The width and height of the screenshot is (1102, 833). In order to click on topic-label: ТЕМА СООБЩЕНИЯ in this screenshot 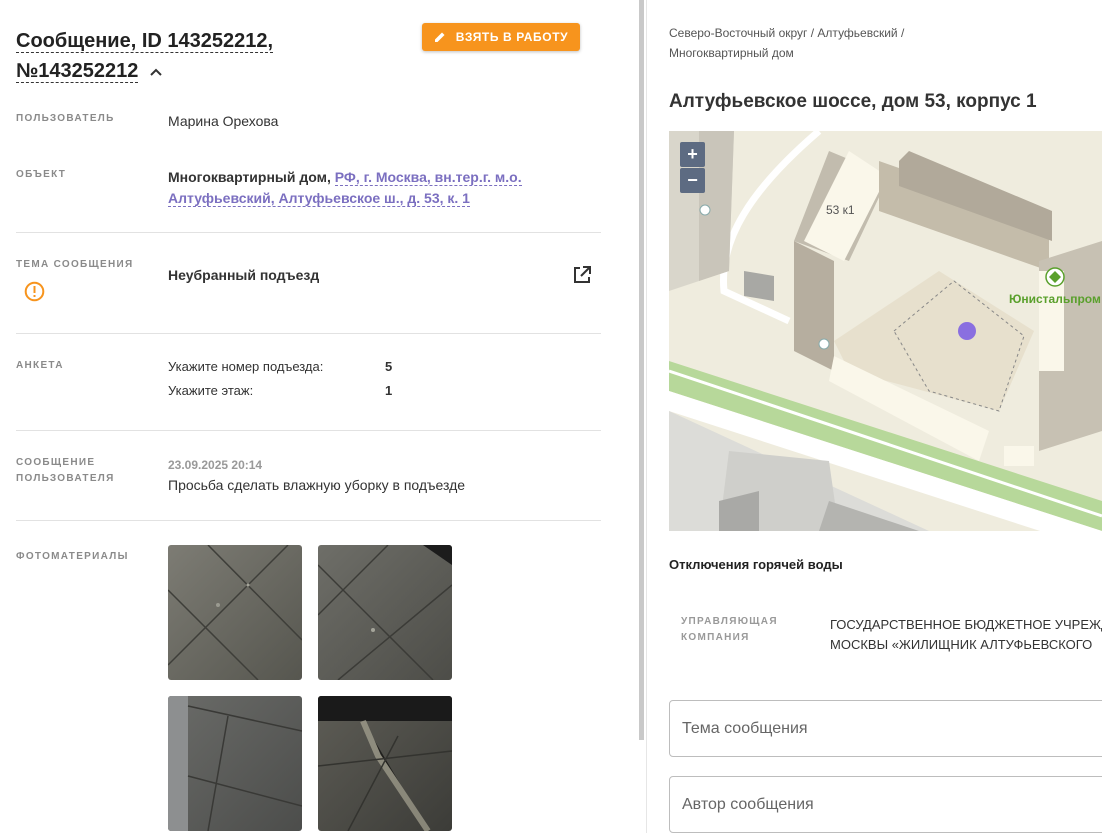, I will do `click(75, 264)`.